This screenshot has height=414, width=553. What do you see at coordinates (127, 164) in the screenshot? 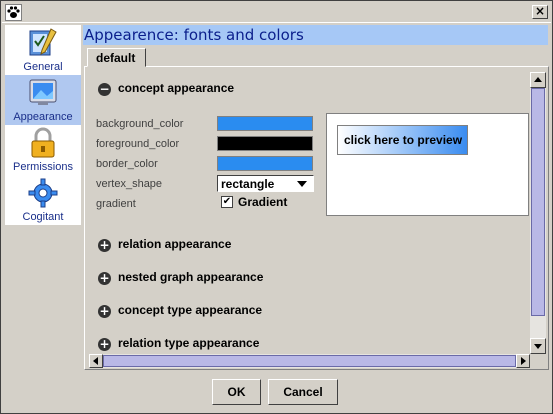
I see `border-color-label: border_color` at bounding box center [127, 164].